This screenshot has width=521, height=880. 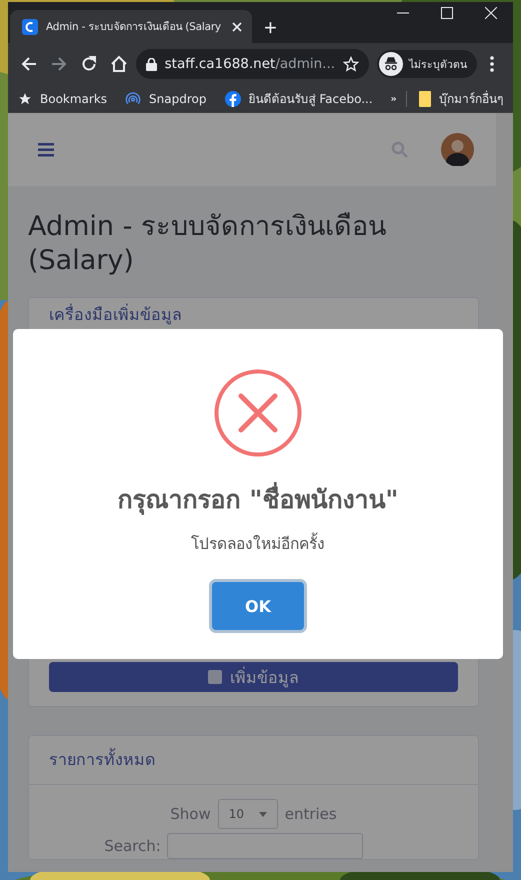 I want to click on avatar, so click(x=457, y=149).